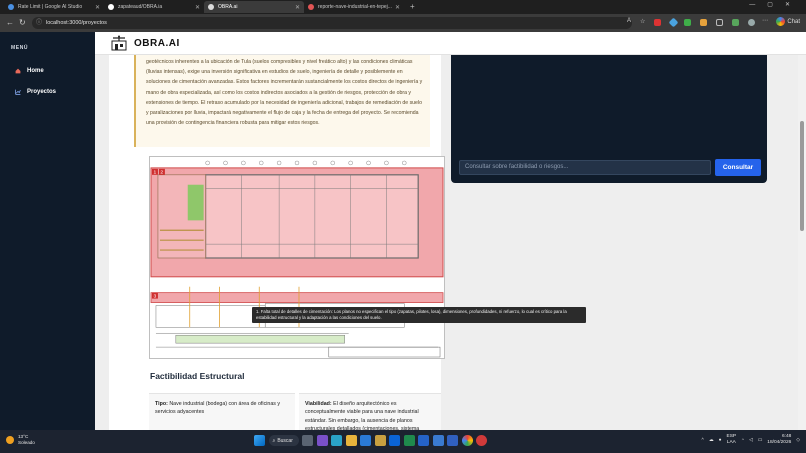 This screenshot has width=806, height=453. Describe the element at coordinates (751, 22) in the screenshot. I see `profile-avatar-icon` at that location.